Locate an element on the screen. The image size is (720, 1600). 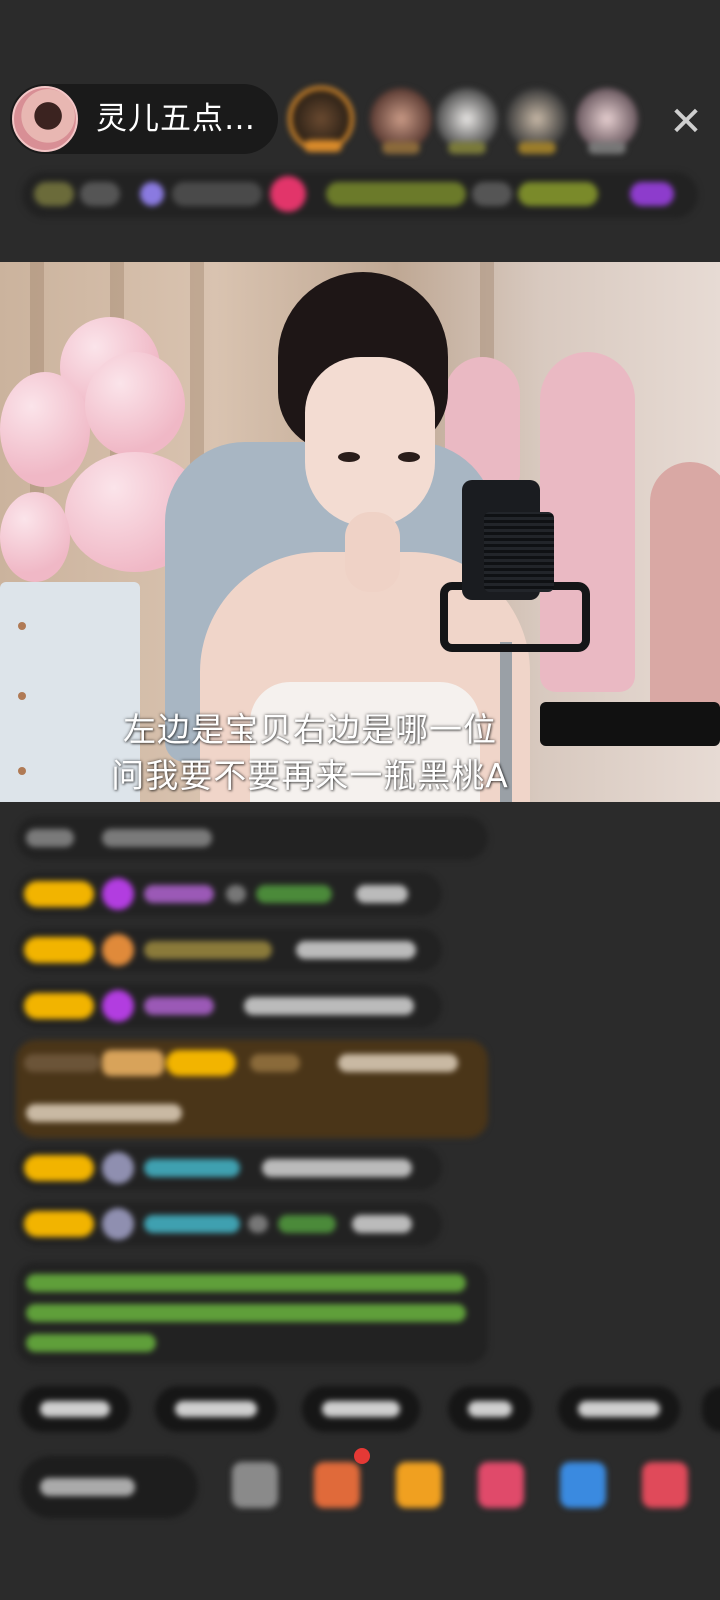
host-avatar is located at coordinates (45, 119).